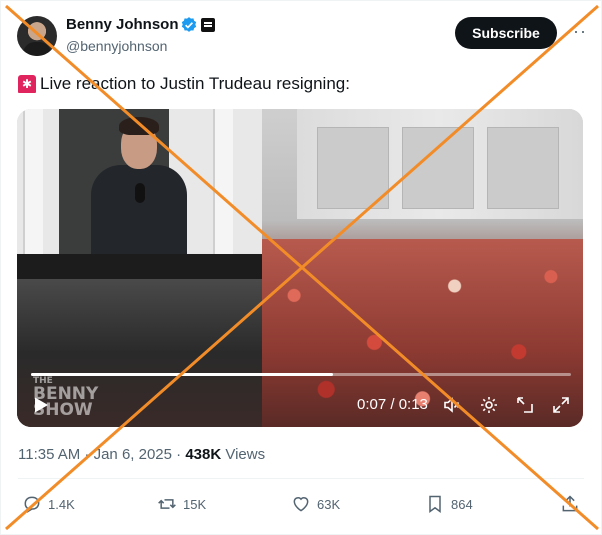 The image size is (602, 535). What do you see at coordinates (122, 24) in the screenshot?
I see `author-name: Benny Johnson` at bounding box center [122, 24].